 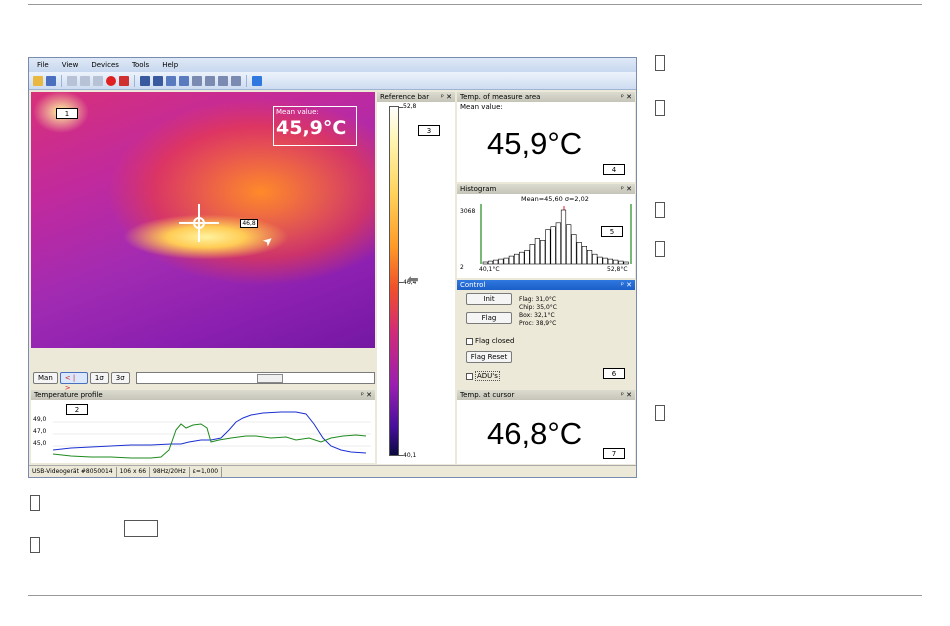 I want to click on reference-bar-title: Reference bar ᵖ ✕, so click(x=416, y=97).